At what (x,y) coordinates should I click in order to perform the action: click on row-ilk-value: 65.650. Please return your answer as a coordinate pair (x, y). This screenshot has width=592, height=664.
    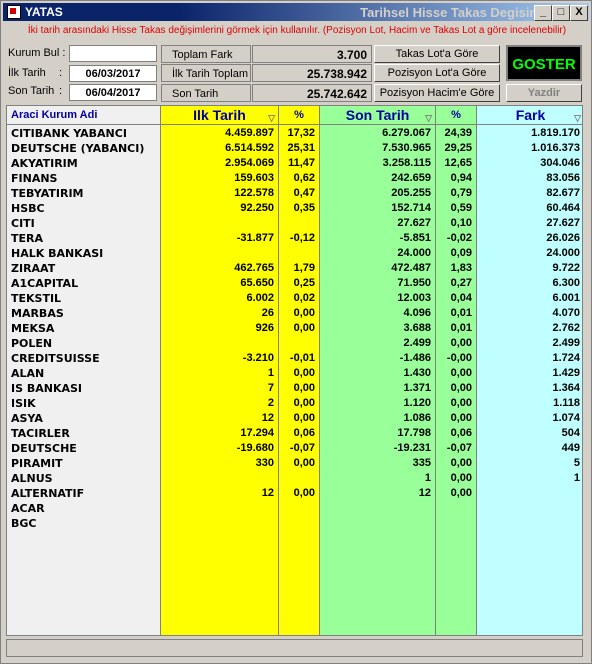
    Looking at the image, I should click on (219, 283).